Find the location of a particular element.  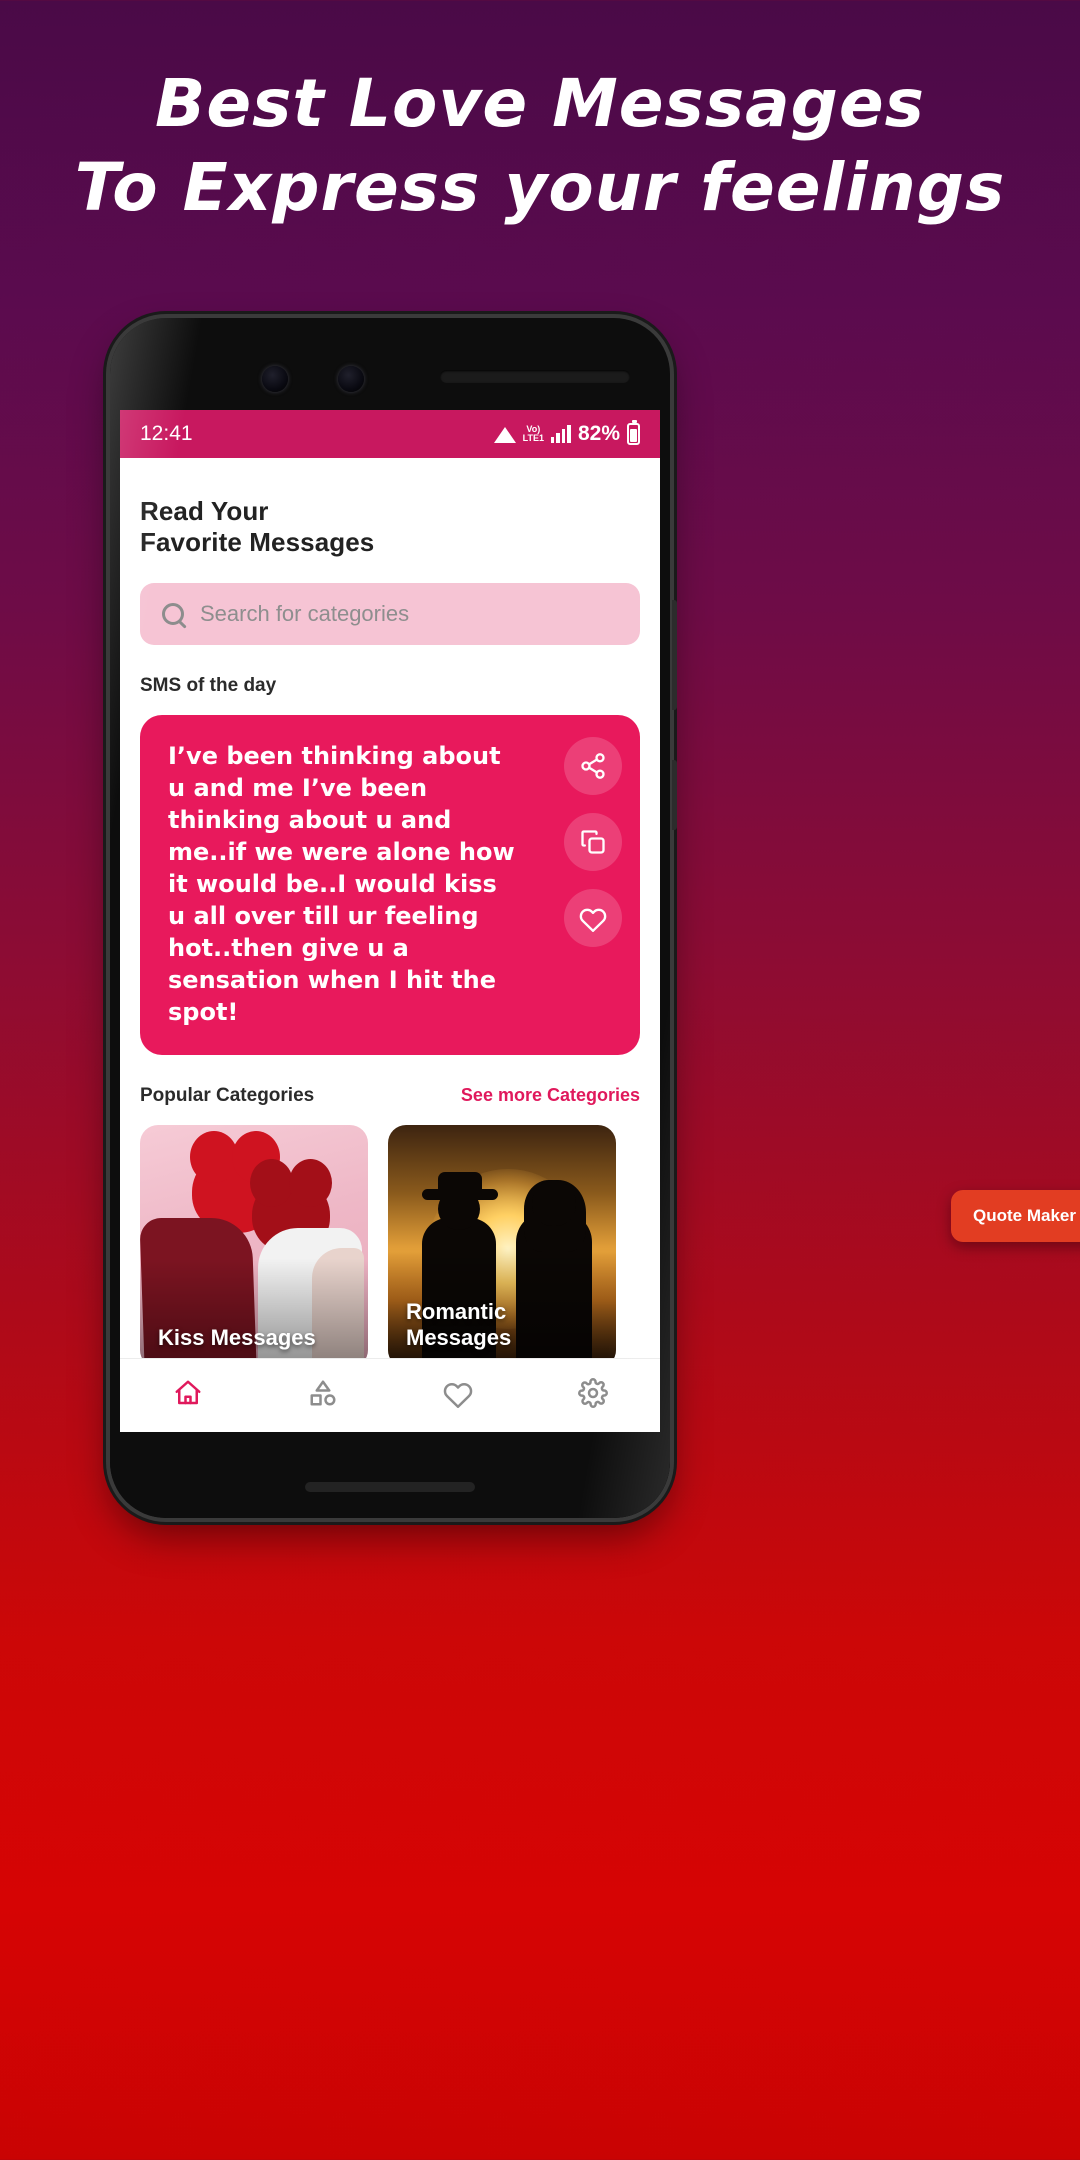

earpiece-speaker is located at coordinates (535, 376).